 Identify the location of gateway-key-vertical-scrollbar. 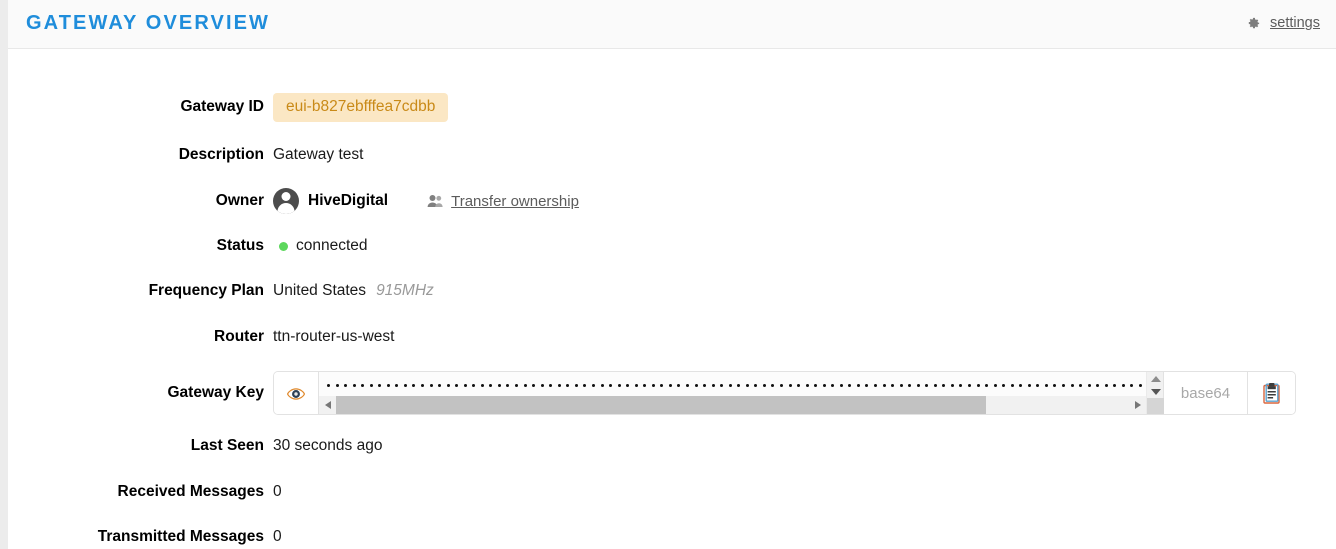
(1155, 393).